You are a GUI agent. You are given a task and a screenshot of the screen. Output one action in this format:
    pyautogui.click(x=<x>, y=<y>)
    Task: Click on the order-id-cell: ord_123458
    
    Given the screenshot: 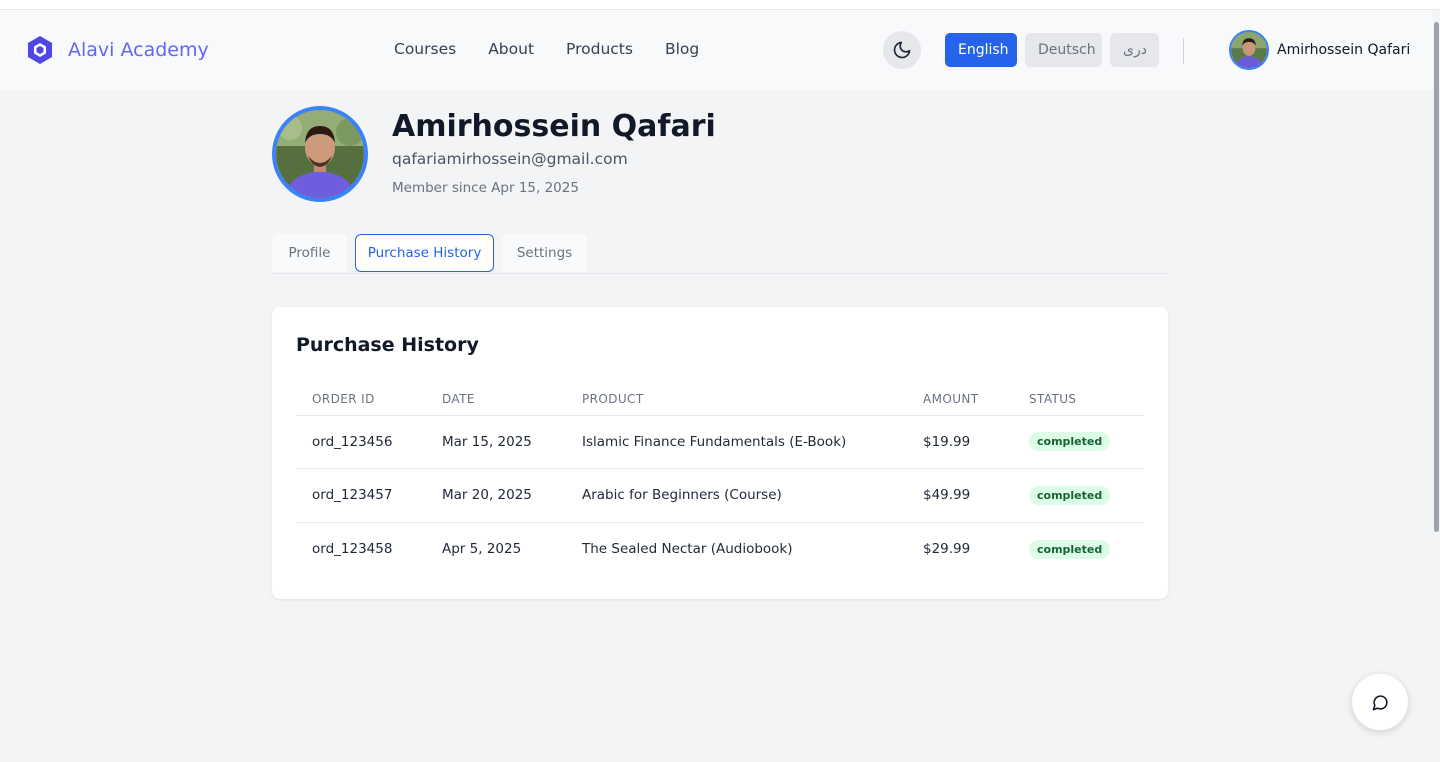 What is the action you would take?
    pyautogui.click(x=352, y=549)
    